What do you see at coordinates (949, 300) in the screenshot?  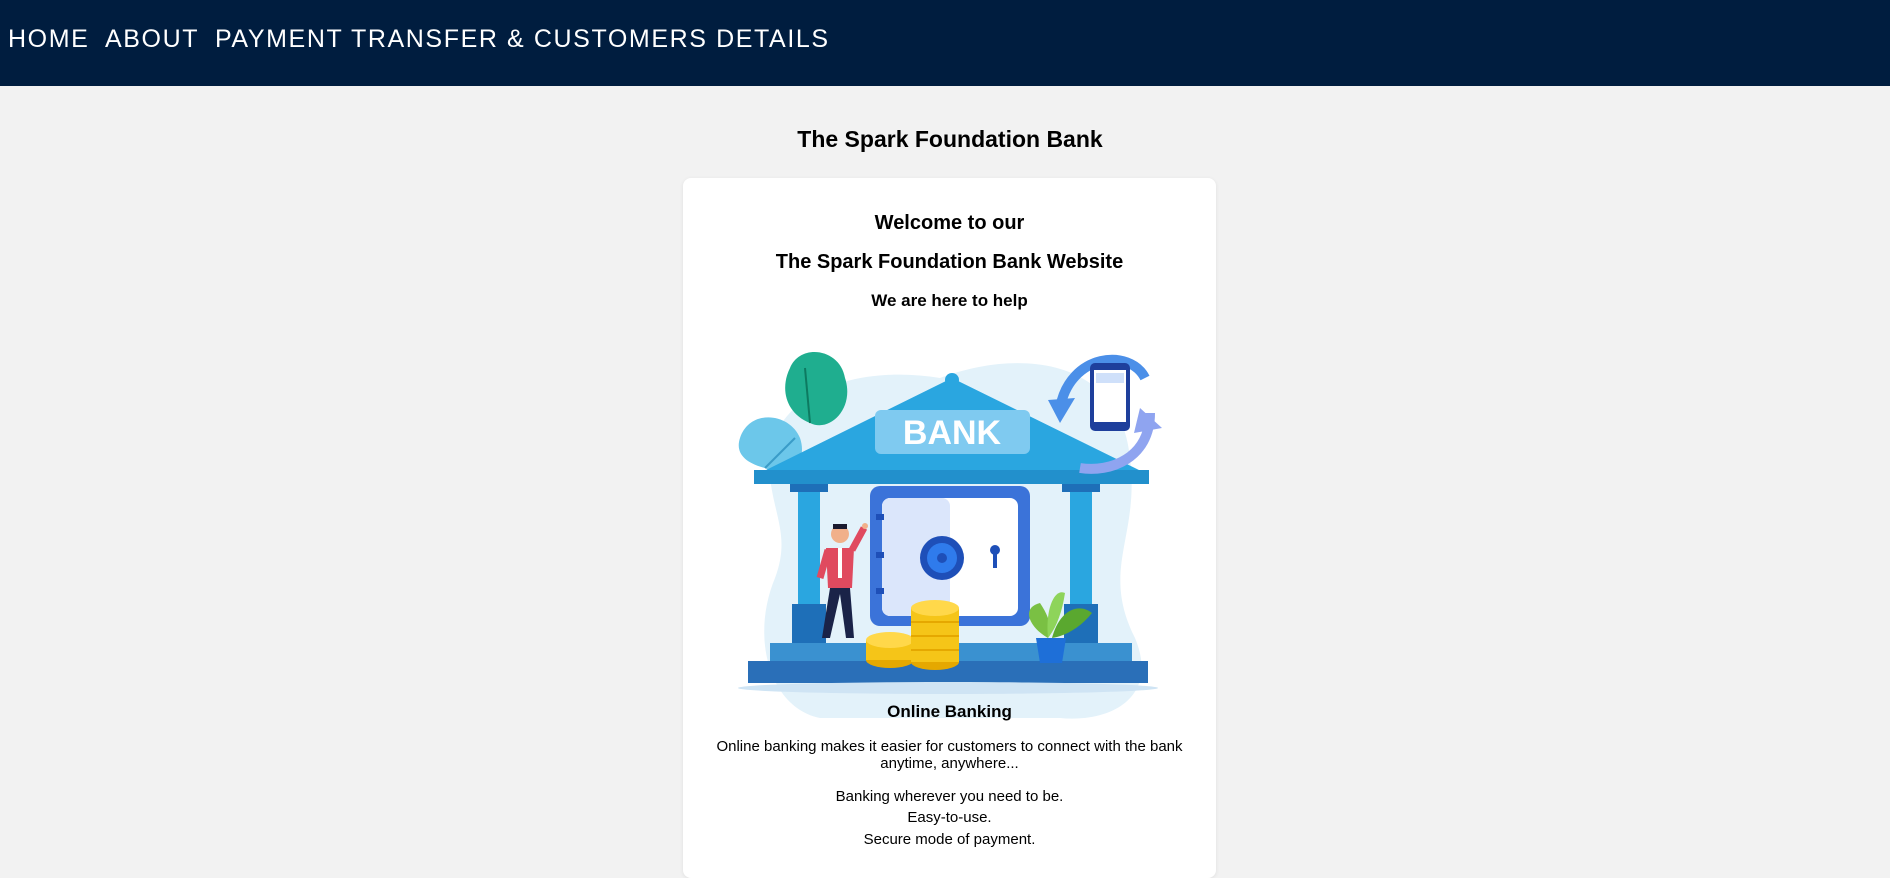 I see `welcome-tagline: We are here to help` at bounding box center [949, 300].